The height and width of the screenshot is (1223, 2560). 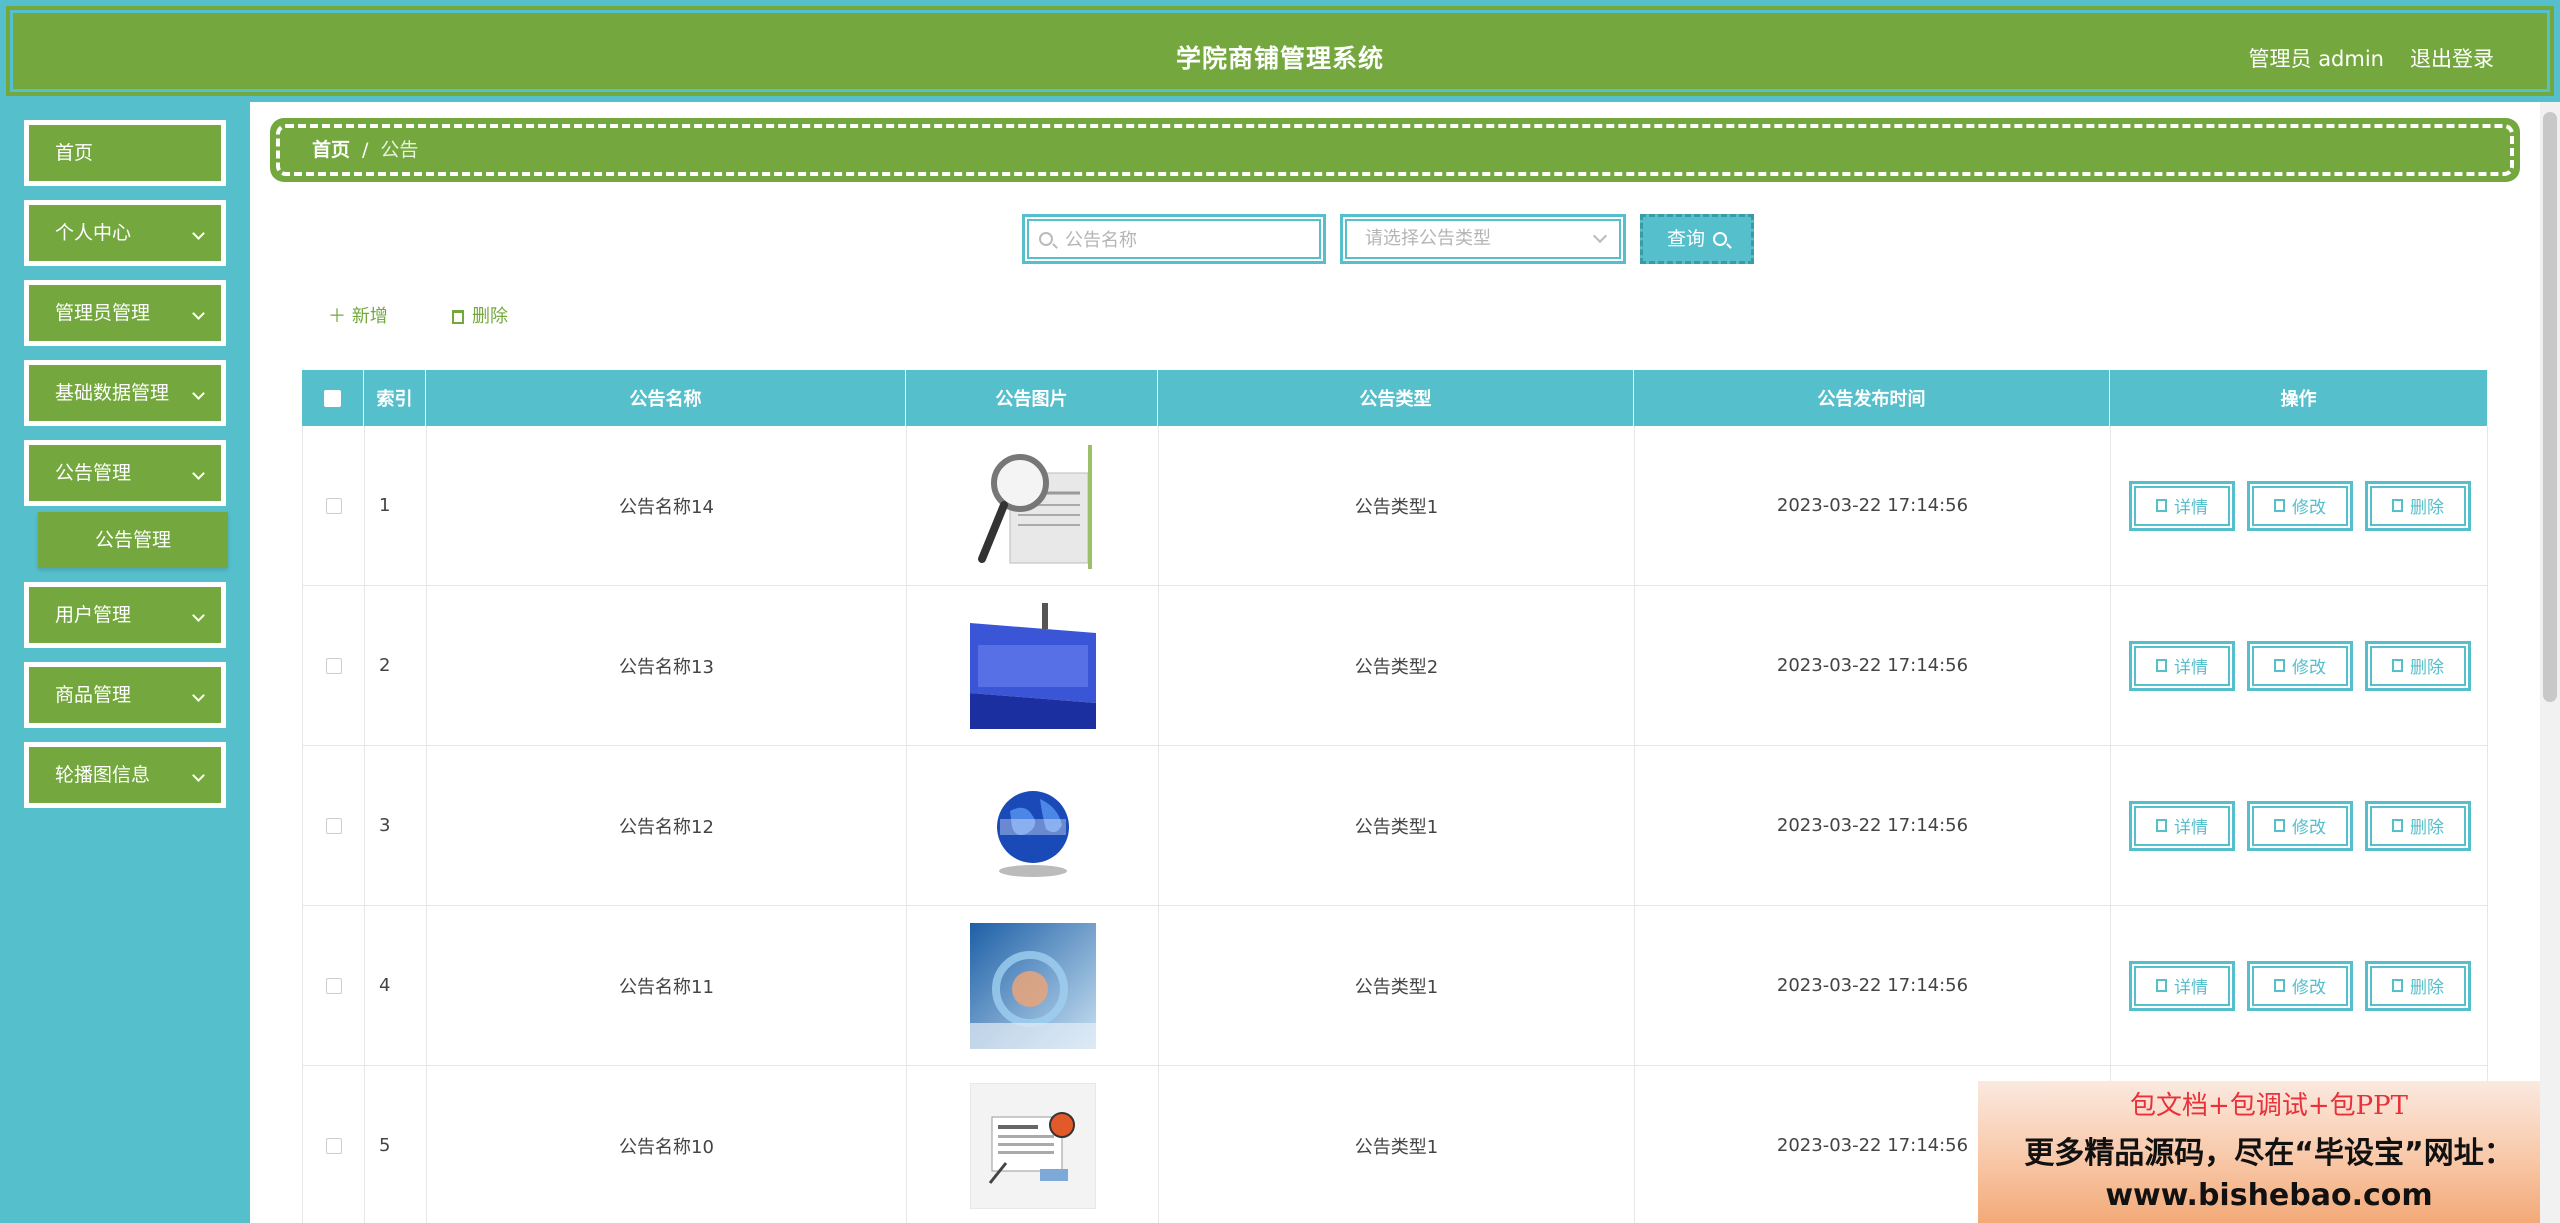 What do you see at coordinates (2269, 1195) in the screenshot?
I see `ad-line-3: www.bishebao.com` at bounding box center [2269, 1195].